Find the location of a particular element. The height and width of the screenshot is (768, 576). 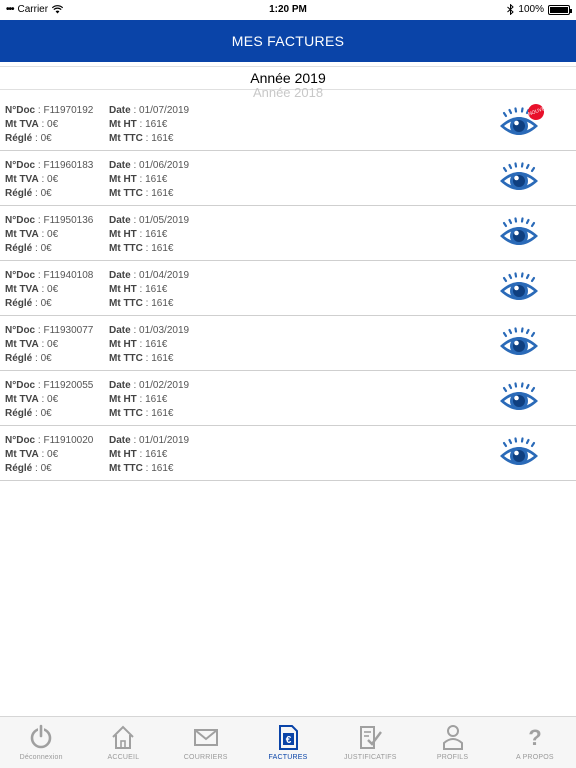

tab-document-check: JUSTIFICATIFS is located at coordinates (370, 742).